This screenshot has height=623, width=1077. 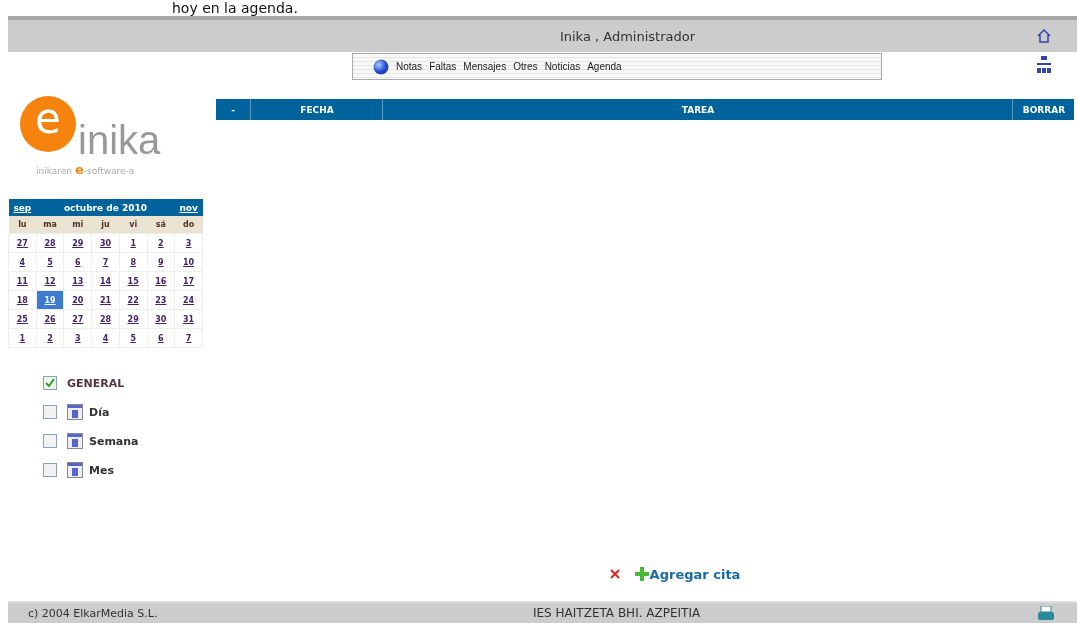 I want to click on menu-item: Otres, so click(x=525, y=66).